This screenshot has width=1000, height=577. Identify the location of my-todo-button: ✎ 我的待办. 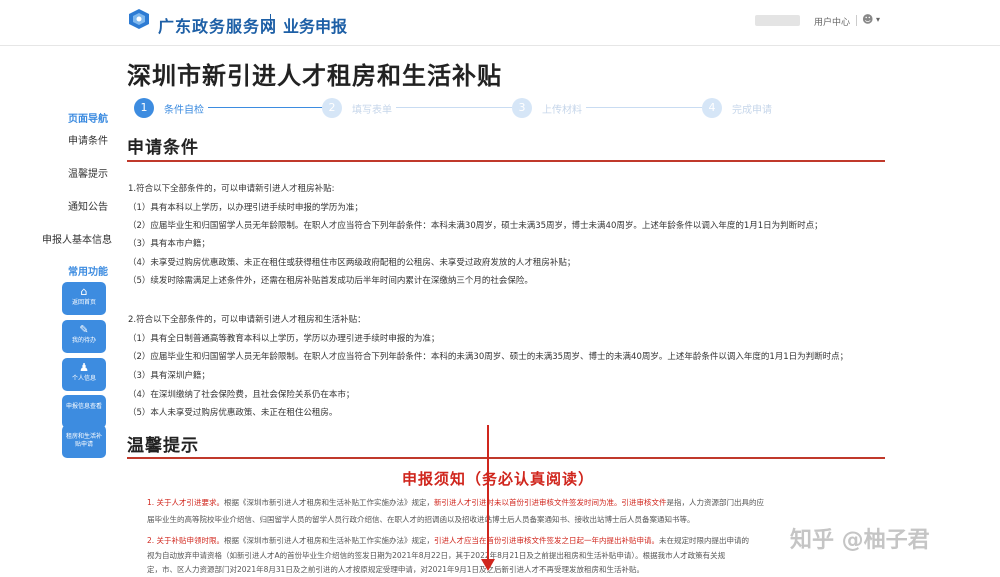
(84, 336).